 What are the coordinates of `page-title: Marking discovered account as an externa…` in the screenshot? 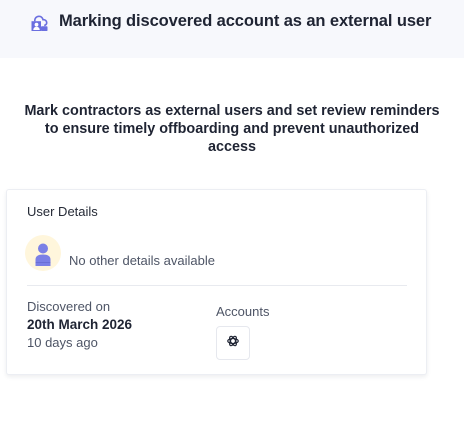 It's located at (245, 21).